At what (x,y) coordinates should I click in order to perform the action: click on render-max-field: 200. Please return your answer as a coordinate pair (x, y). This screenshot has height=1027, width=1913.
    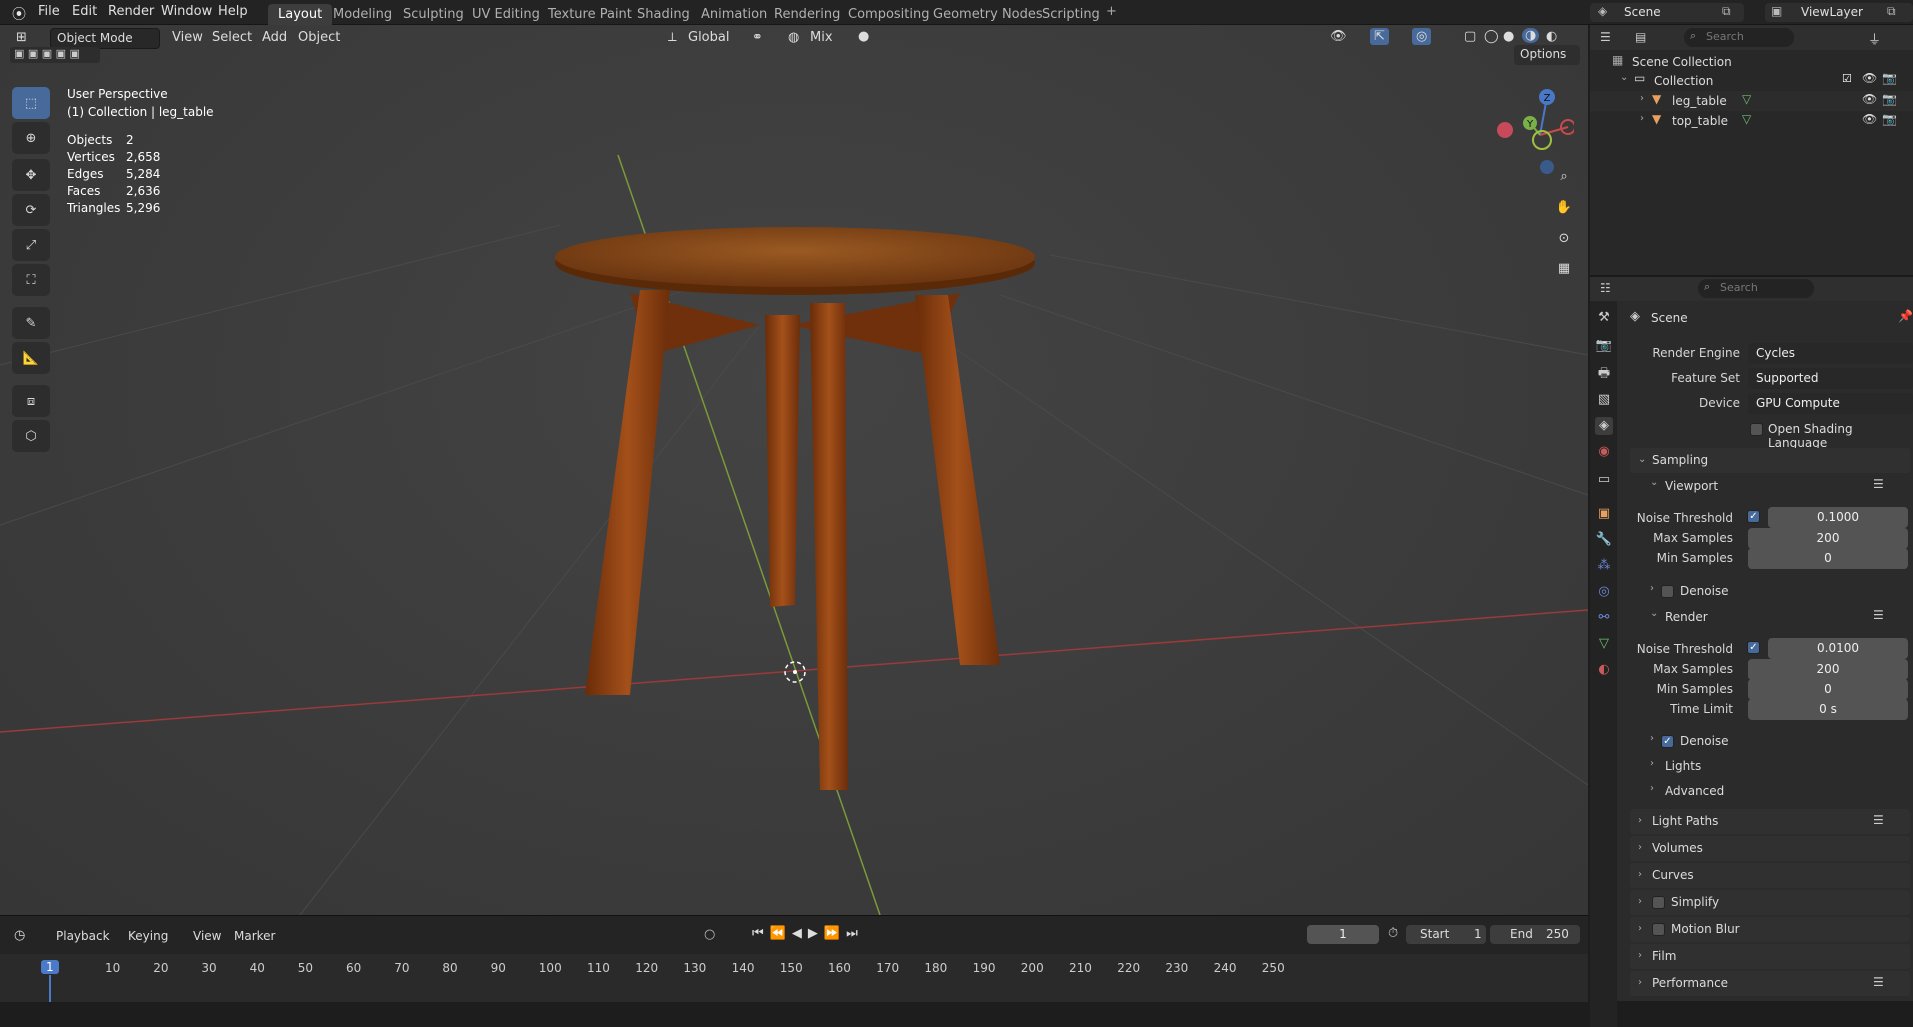
    Looking at the image, I should click on (1828, 669).